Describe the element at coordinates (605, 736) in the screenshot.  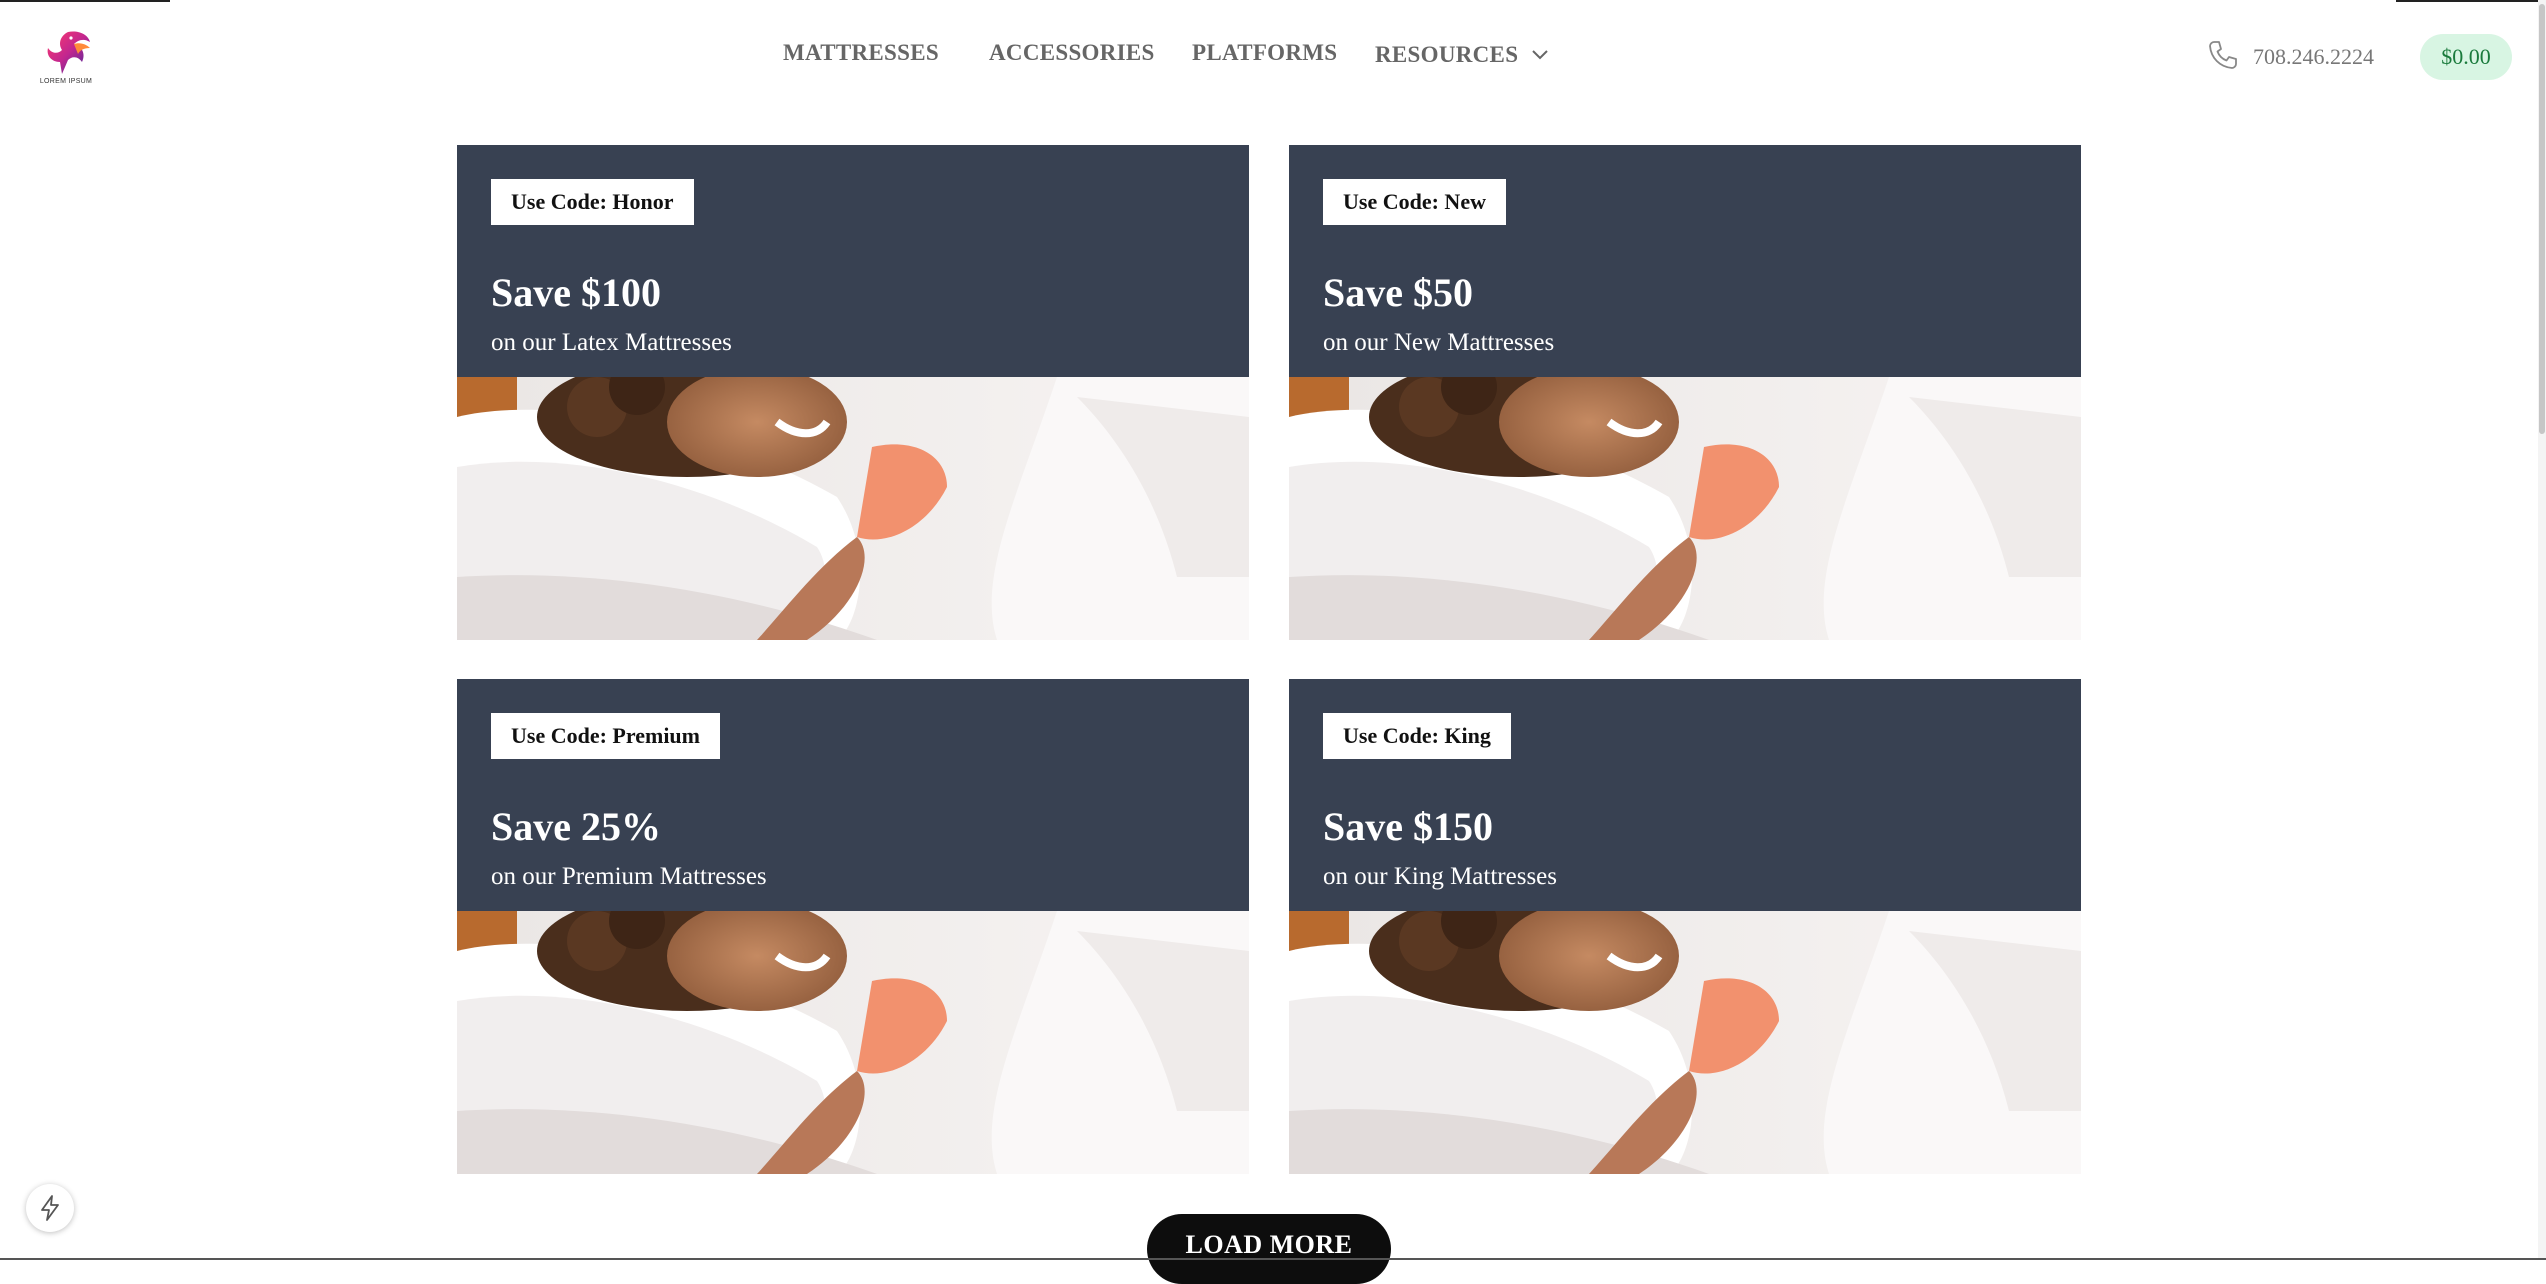
I see `promo-code-badge: Use Code: Premium` at that location.